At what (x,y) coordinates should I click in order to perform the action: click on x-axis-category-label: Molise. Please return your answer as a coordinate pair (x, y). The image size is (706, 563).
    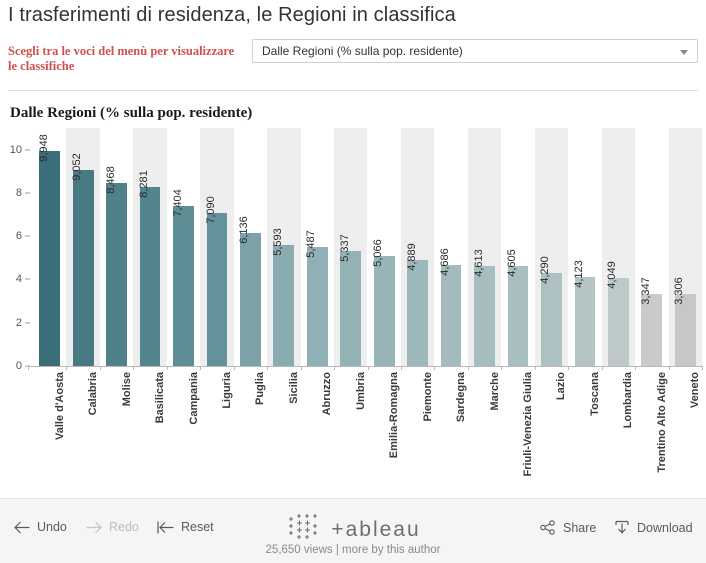
    Looking at the image, I should click on (127, 389).